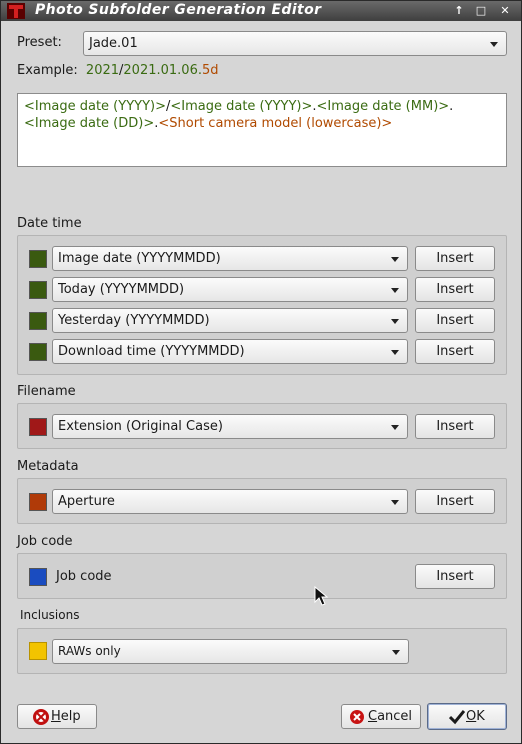  I want to click on inclusions-select-value: RAWs only, so click(89, 651).